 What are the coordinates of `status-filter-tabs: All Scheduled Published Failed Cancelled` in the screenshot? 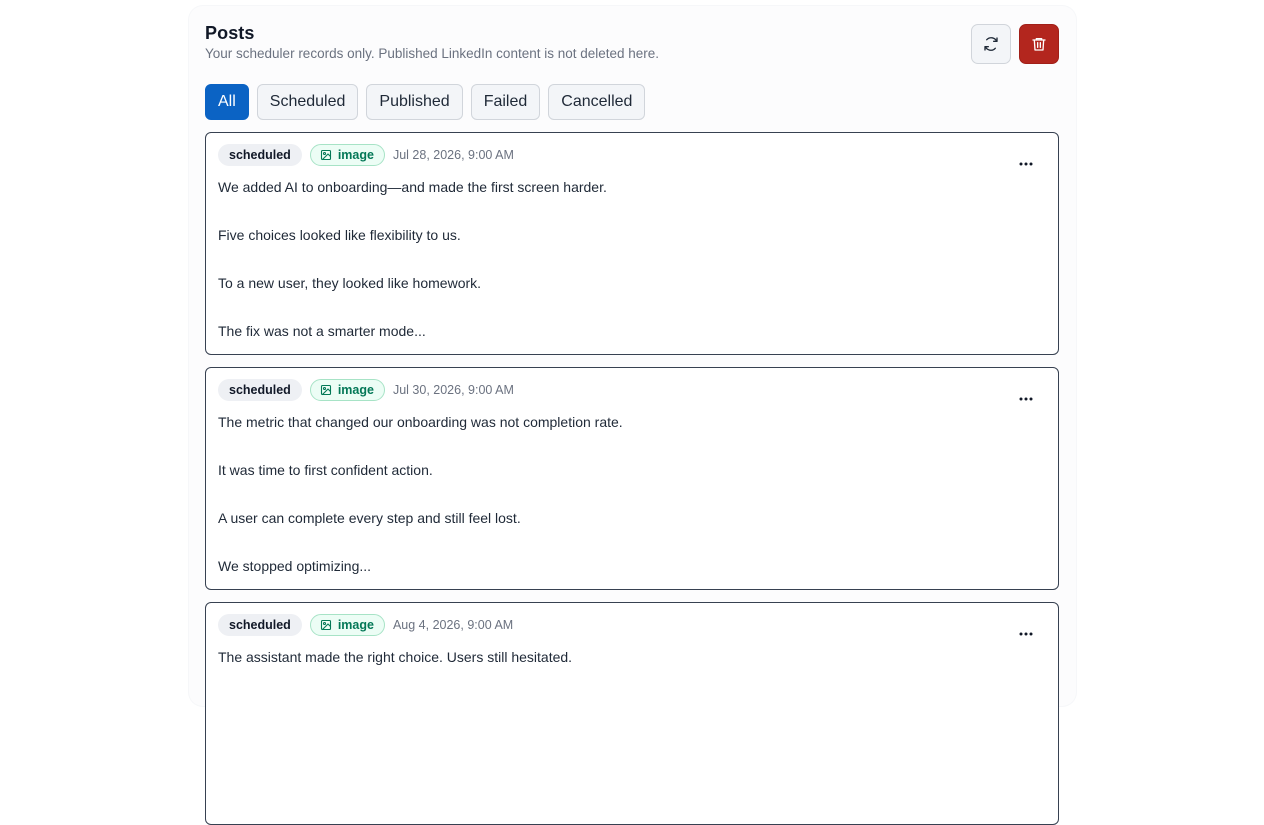 It's located at (425, 102).